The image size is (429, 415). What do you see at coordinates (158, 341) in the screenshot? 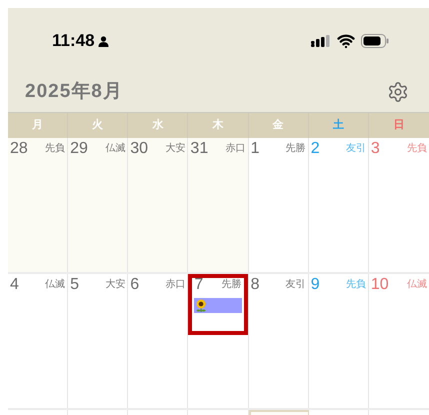
I see `day-cell: 6 赤口` at bounding box center [158, 341].